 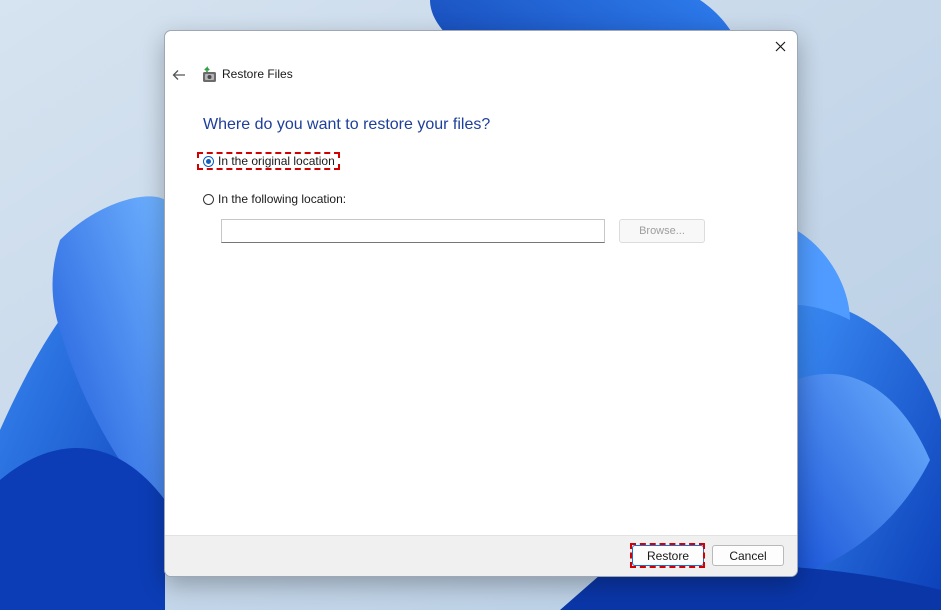 What do you see at coordinates (209, 74) in the screenshot?
I see `restore-files-icon` at bounding box center [209, 74].